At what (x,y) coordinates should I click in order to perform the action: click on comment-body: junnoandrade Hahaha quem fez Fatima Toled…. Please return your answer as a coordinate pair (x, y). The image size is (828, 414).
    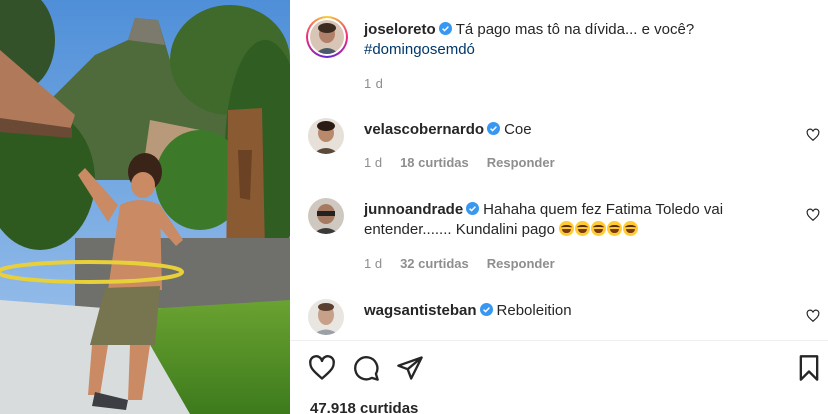
    Looking at the image, I should click on (569, 220).